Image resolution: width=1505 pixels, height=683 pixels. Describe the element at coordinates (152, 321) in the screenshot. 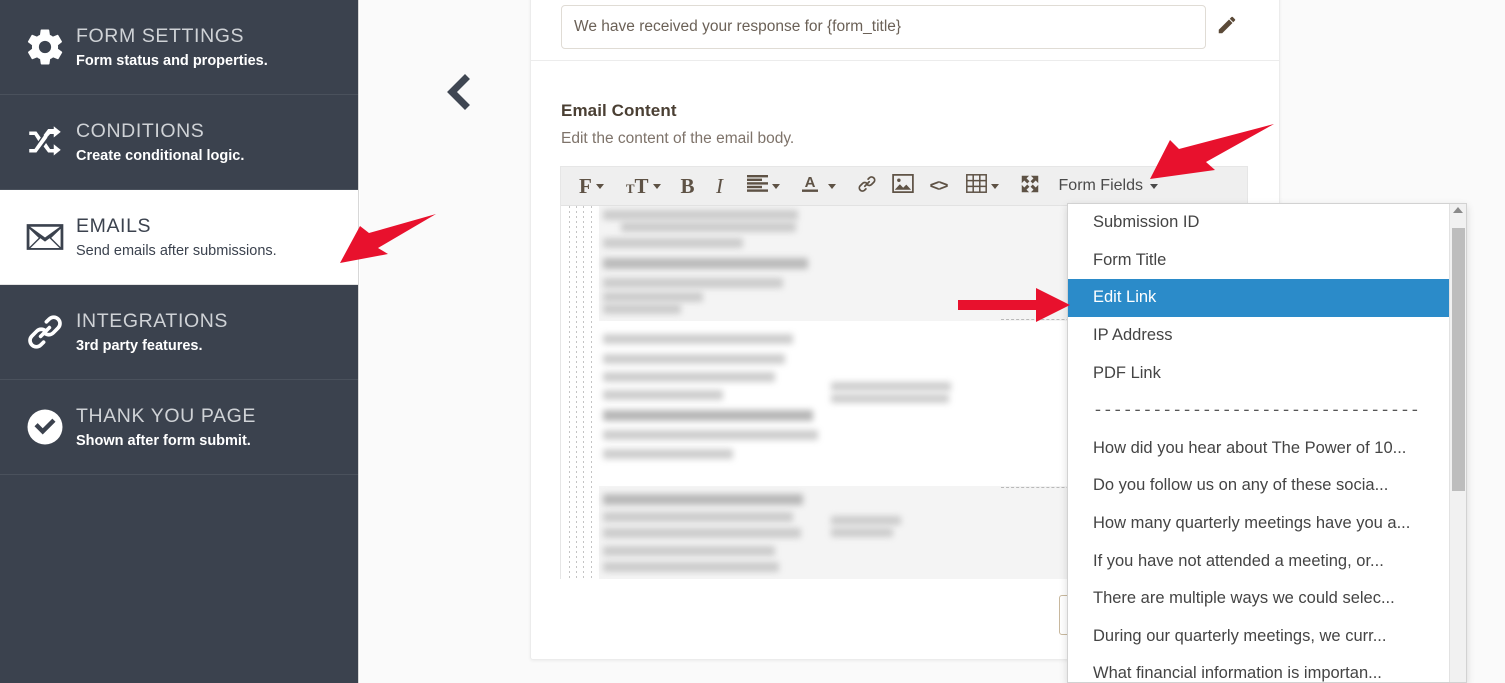

I see `sidebar-item-title: INTEGRATIONS` at that location.